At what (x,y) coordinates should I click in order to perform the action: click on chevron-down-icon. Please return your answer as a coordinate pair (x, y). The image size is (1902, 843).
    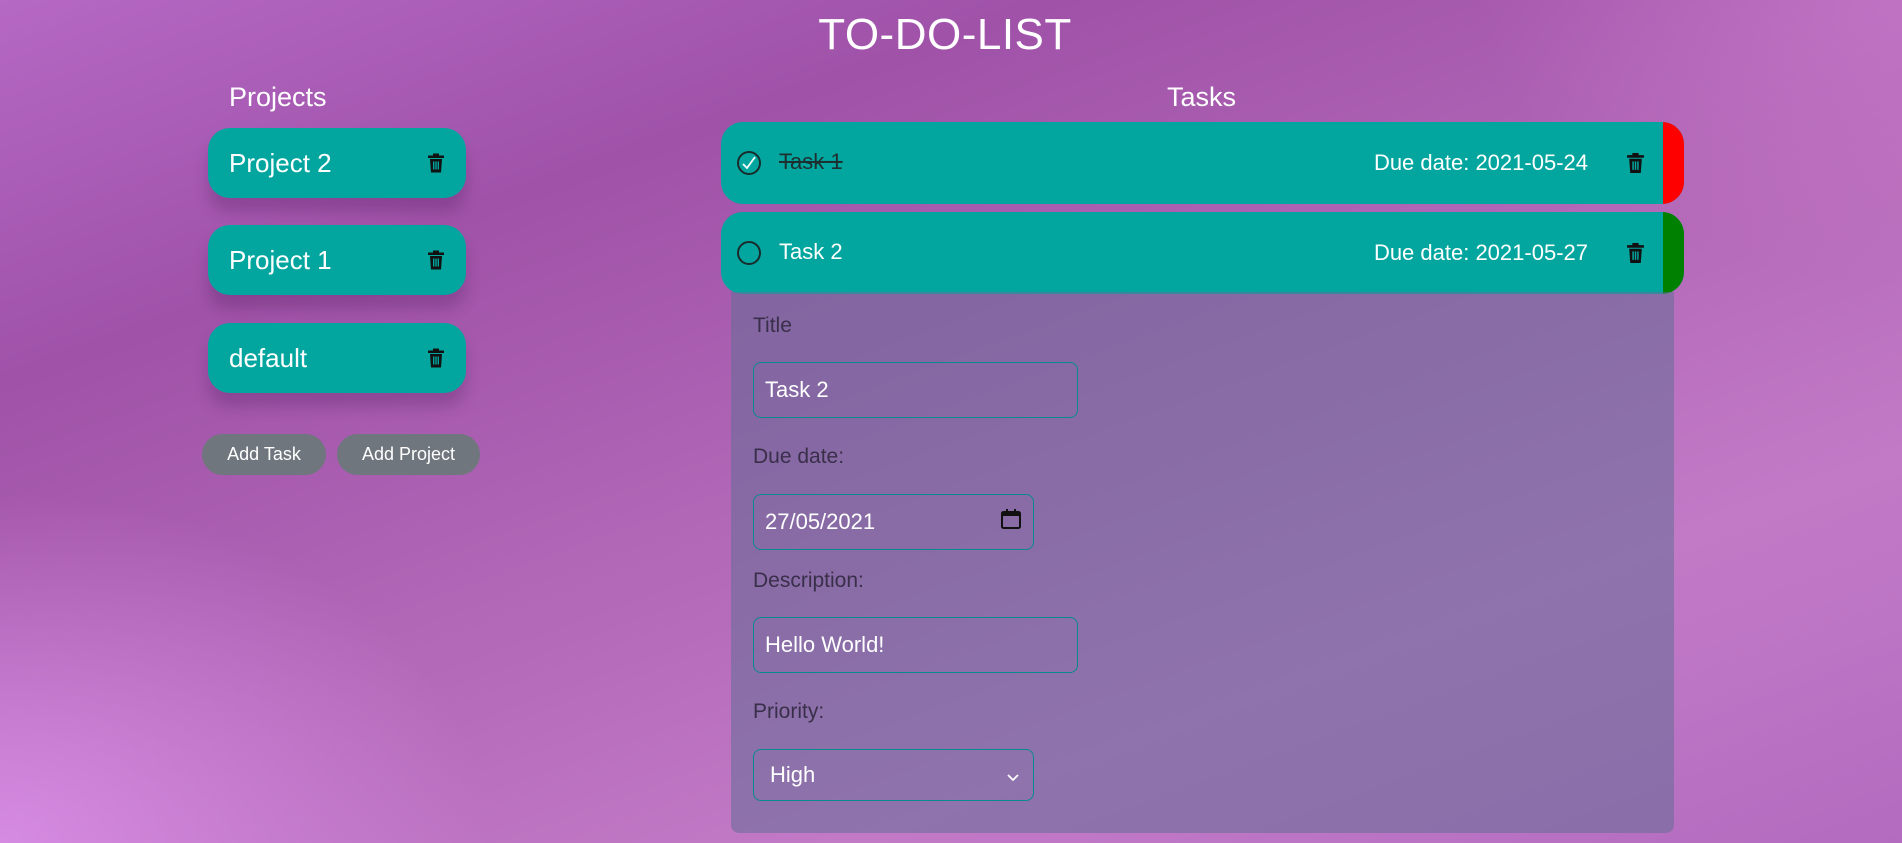
    Looking at the image, I should click on (1013, 775).